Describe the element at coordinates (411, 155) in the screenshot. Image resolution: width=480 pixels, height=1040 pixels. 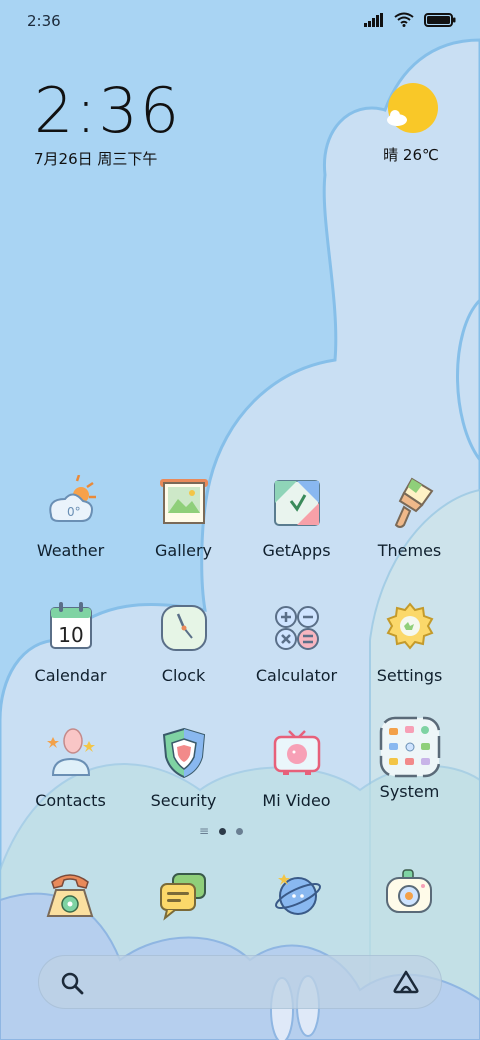
I see `weather-text: 晴 26℃` at that location.